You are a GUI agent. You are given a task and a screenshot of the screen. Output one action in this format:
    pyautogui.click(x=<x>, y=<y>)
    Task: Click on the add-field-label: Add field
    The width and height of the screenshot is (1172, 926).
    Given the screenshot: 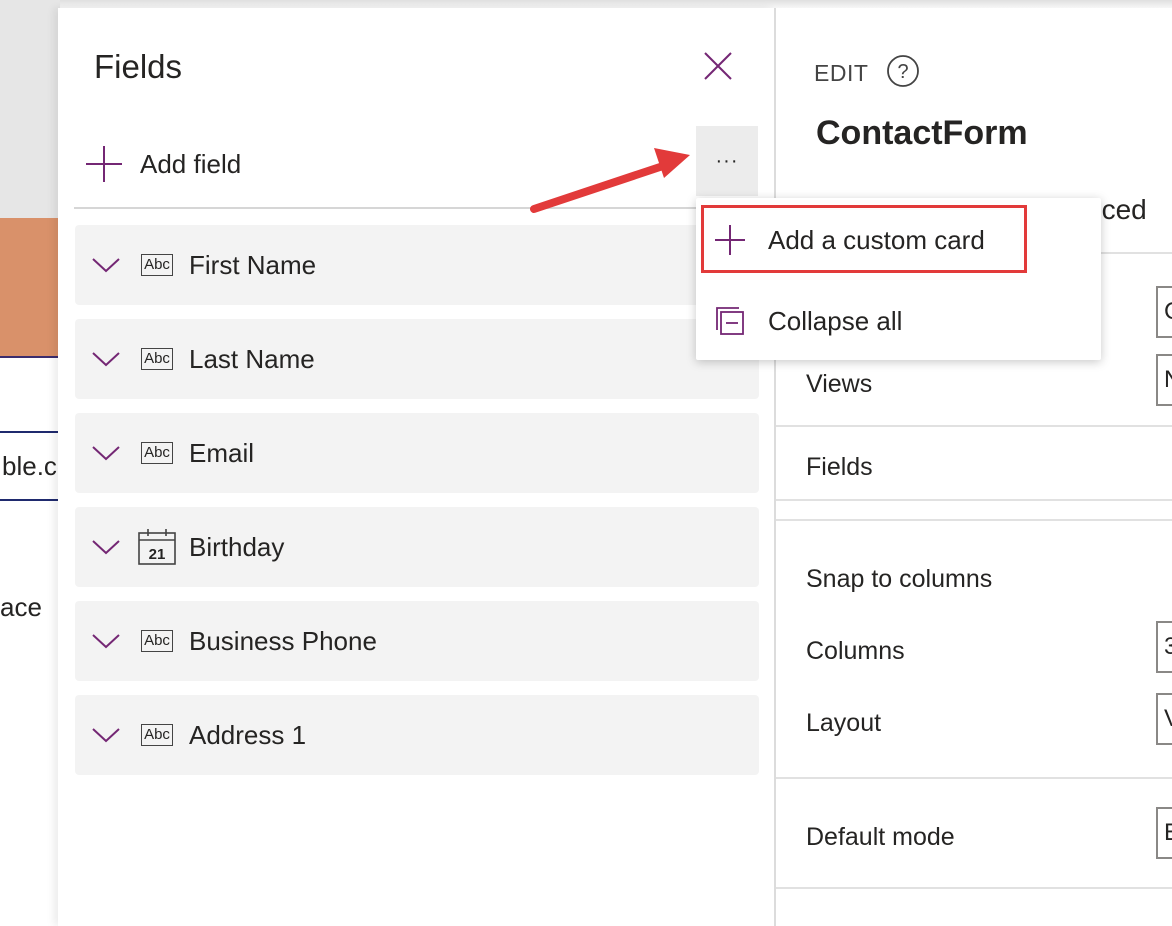 What is the action you would take?
    pyautogui.click(x=191, y=163)
    